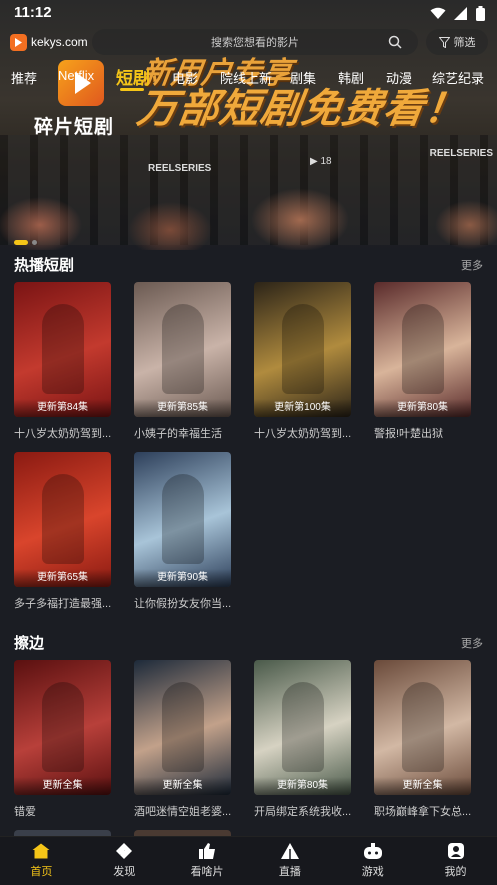  I want to click on search-placeholder: 搜索您想看的影片, so click(255, 43).